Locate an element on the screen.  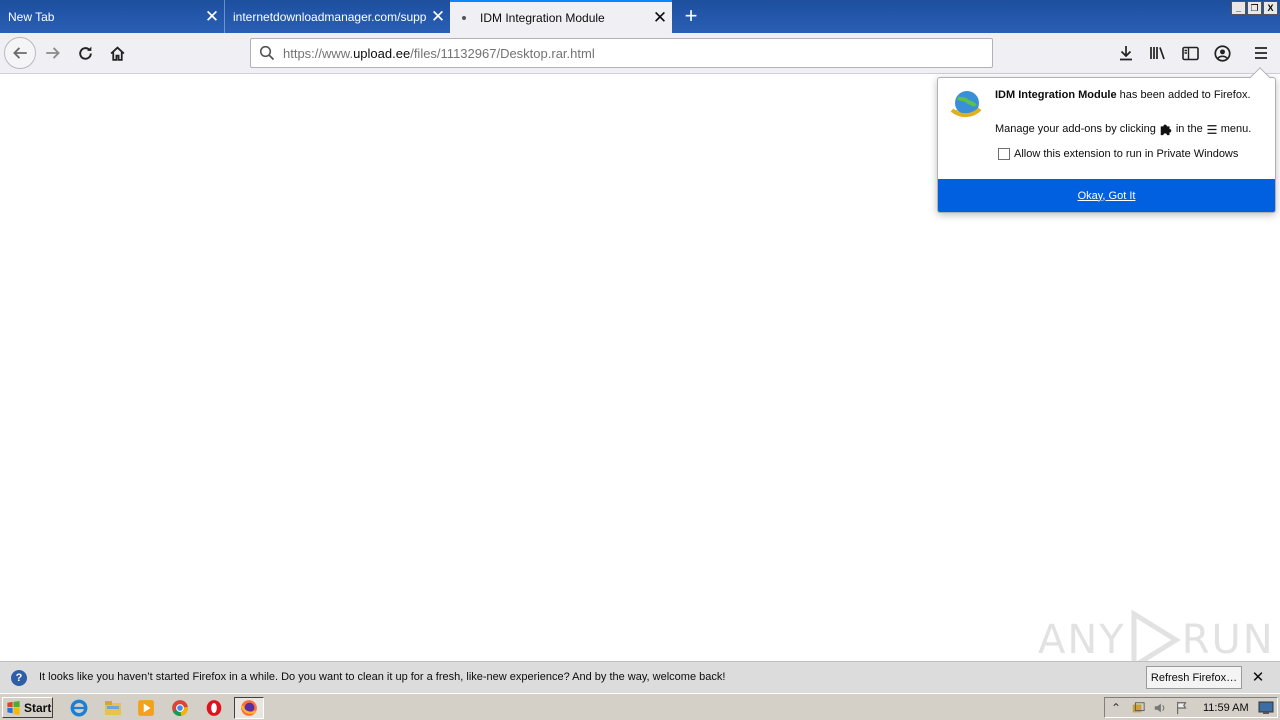
allow-private-windows-checkbox is located at coordinates (1004, 154).